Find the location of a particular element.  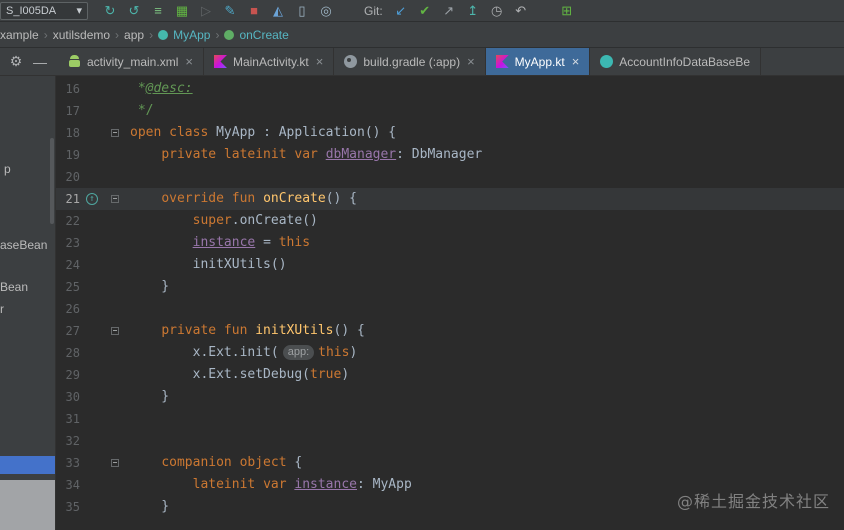

line-number: 33 is located at coordinates (68, 463).